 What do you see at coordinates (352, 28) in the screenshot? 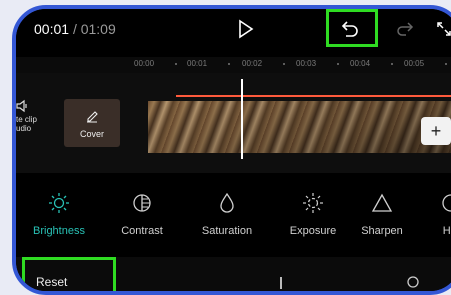
I see `undo-highlight` at bounding box center [352, 28].